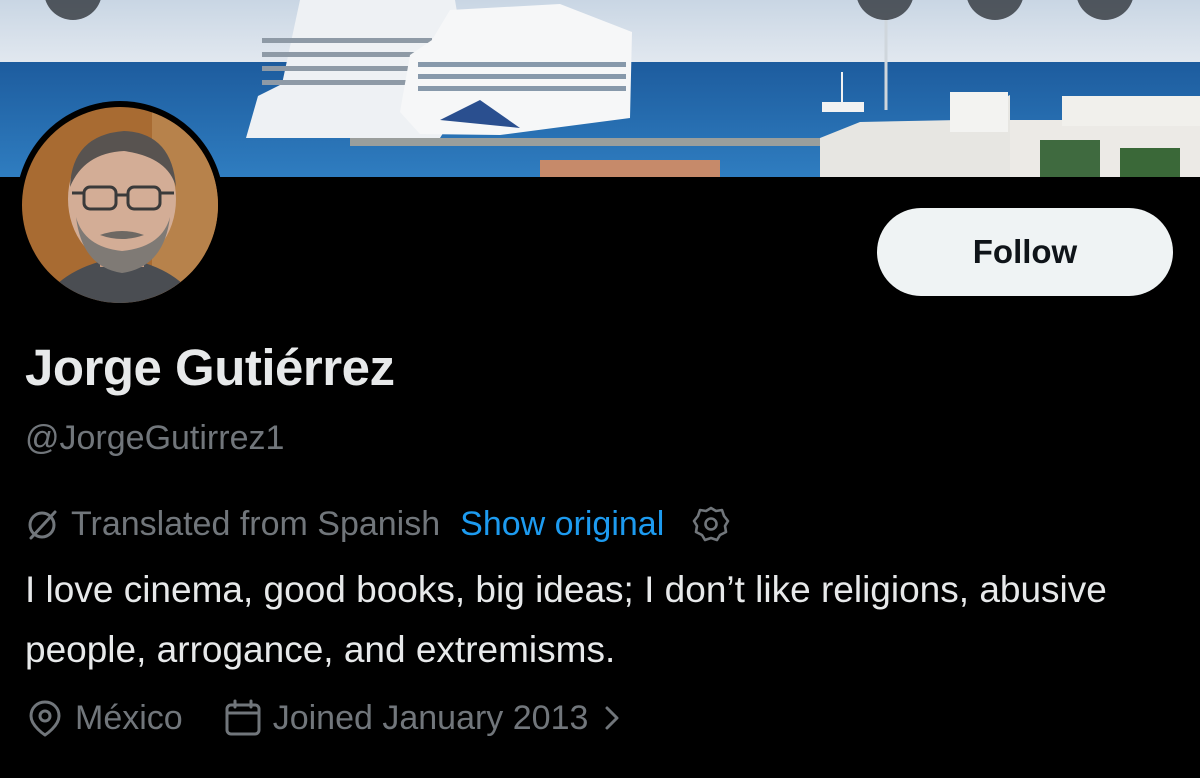 The height and width of the screenshot is (778, 1200). What do you see at coordinates (129, 717) in the screenshot?
I see `location-text: México` at bounding box center [129, 717].